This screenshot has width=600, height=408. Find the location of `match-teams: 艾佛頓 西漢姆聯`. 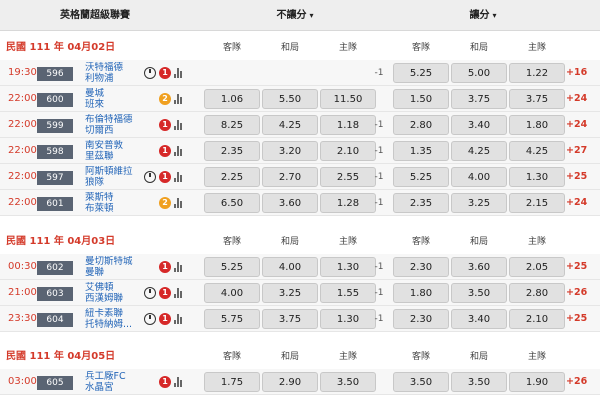

match-teams: 艾佛頓 西漢姆聯 is located at coordinates (115, 293).